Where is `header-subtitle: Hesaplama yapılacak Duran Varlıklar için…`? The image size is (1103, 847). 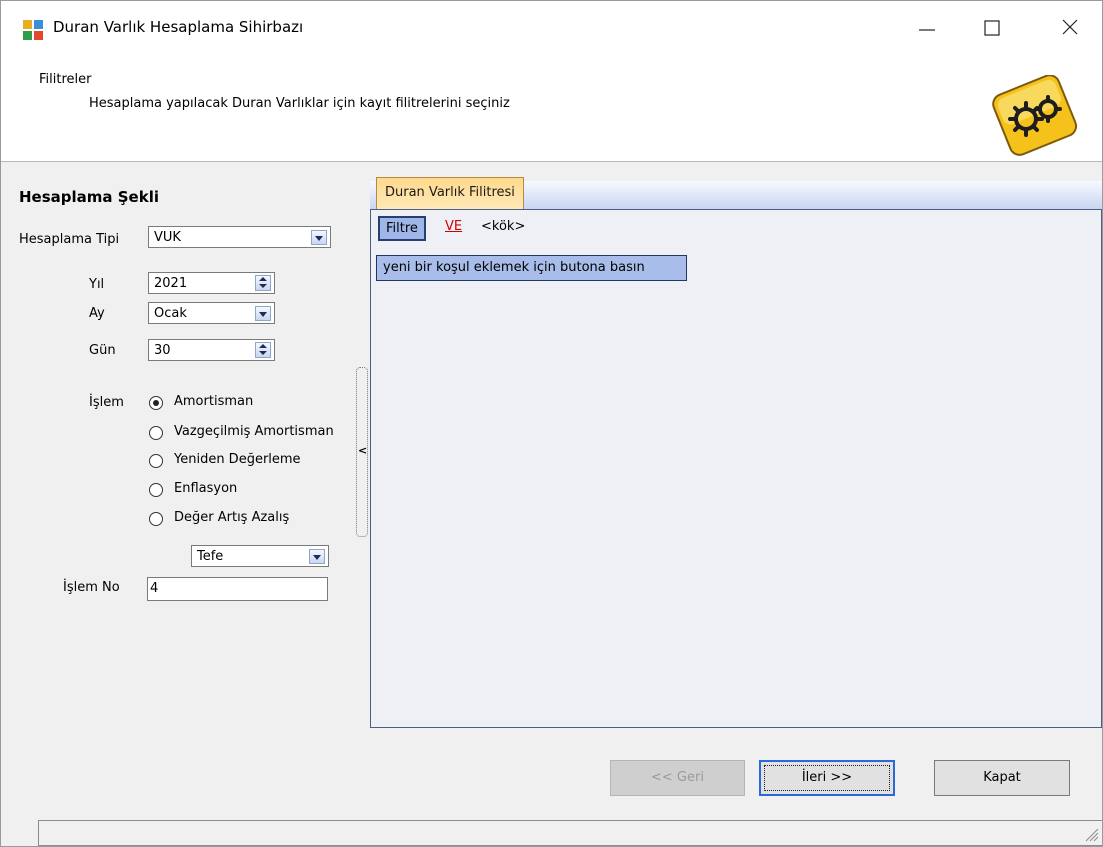 header-subtitle: Hesaplama yapılacak Duran Varlıklar için… is located at coordinates (299, 103).